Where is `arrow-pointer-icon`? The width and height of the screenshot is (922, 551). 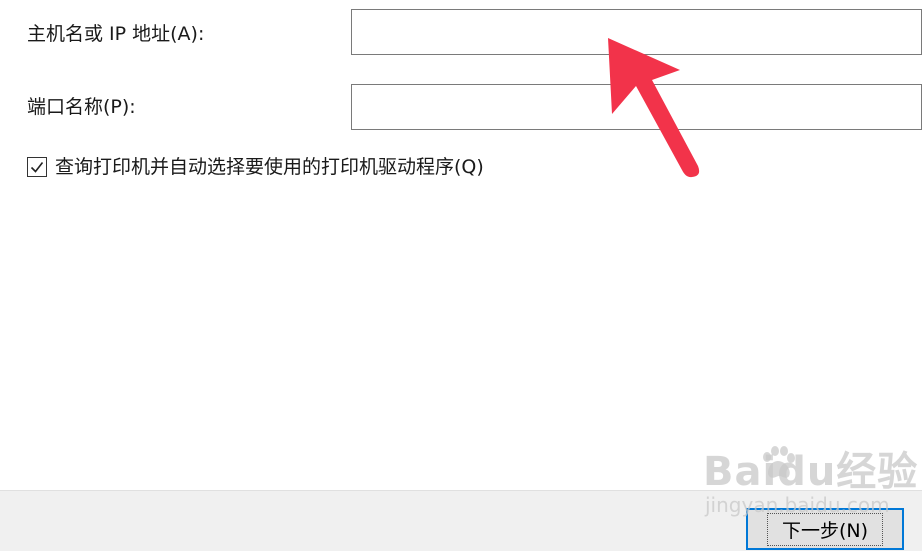 arrow-pointer-icon is located at coordinates (654, 108).